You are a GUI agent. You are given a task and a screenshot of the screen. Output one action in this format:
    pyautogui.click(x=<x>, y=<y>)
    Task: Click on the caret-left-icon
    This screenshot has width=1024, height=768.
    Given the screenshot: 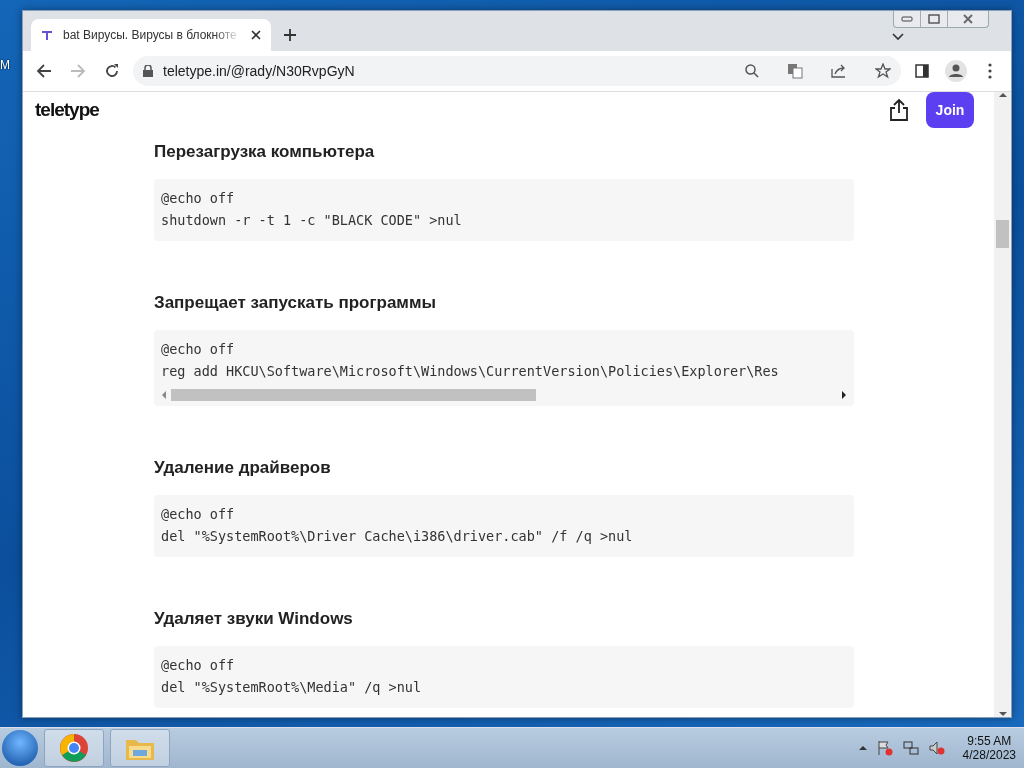 What is the action you would take?
    pyautogui.click(x=164, y=395)
    